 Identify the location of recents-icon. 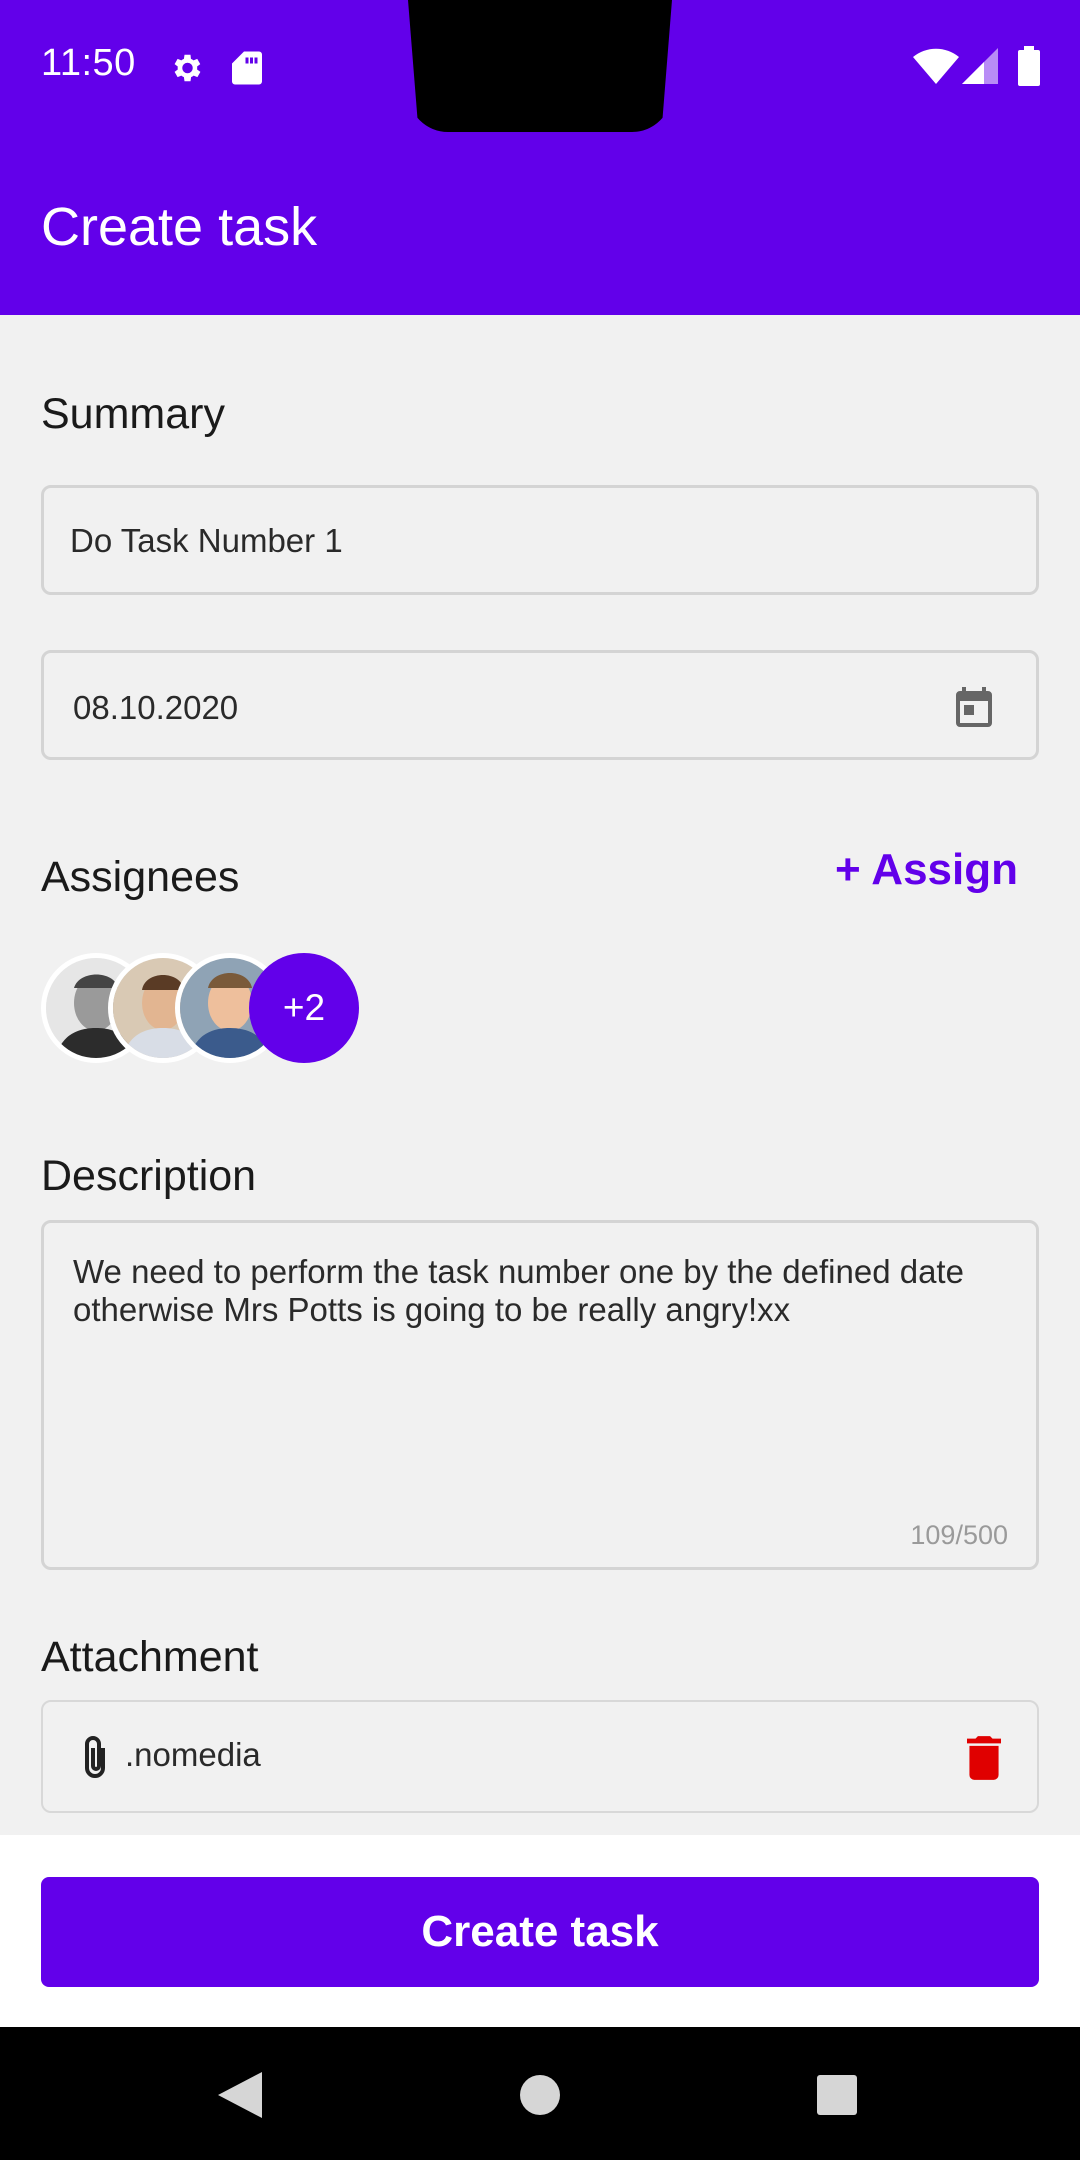
(837, 2097).